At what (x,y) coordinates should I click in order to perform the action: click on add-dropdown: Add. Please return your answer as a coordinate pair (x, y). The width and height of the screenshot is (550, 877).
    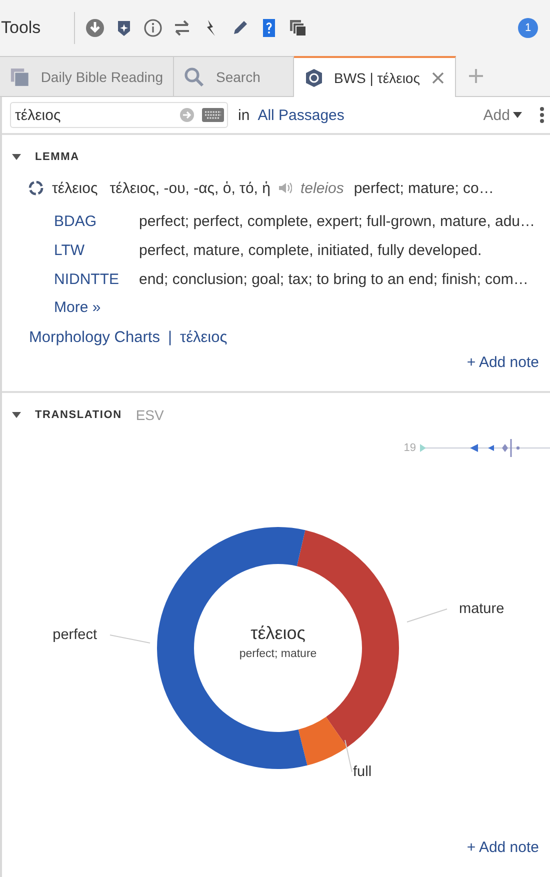
    Looking at the image, I should click on (502, 115).